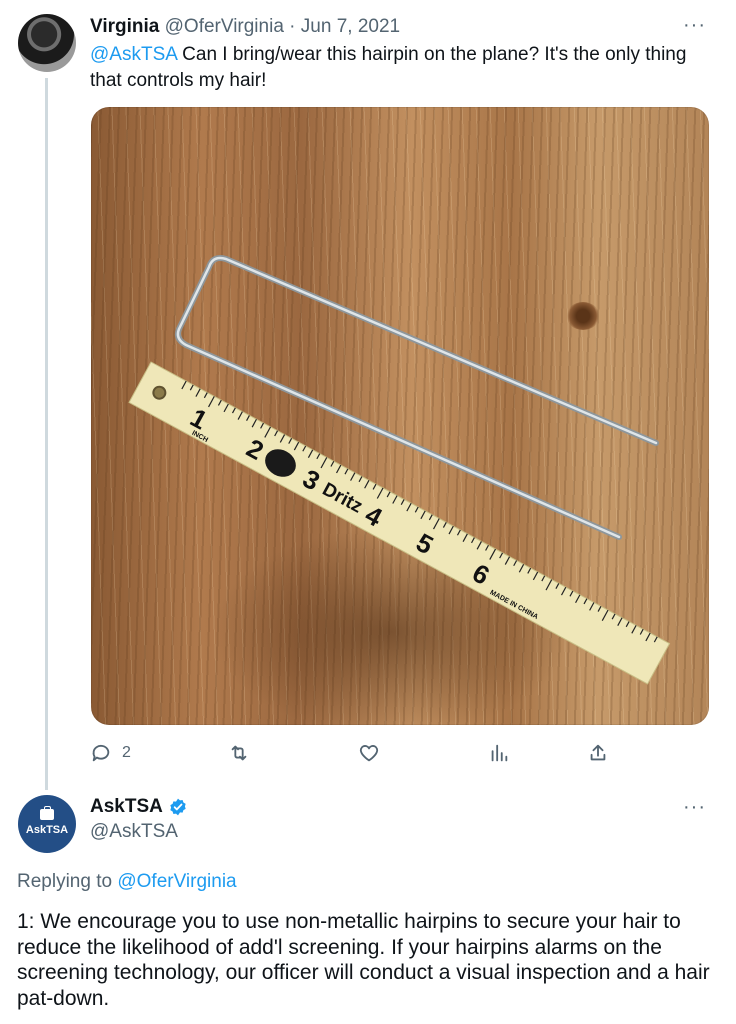  I want to click on author-name: Virginia, so click(124, 26).